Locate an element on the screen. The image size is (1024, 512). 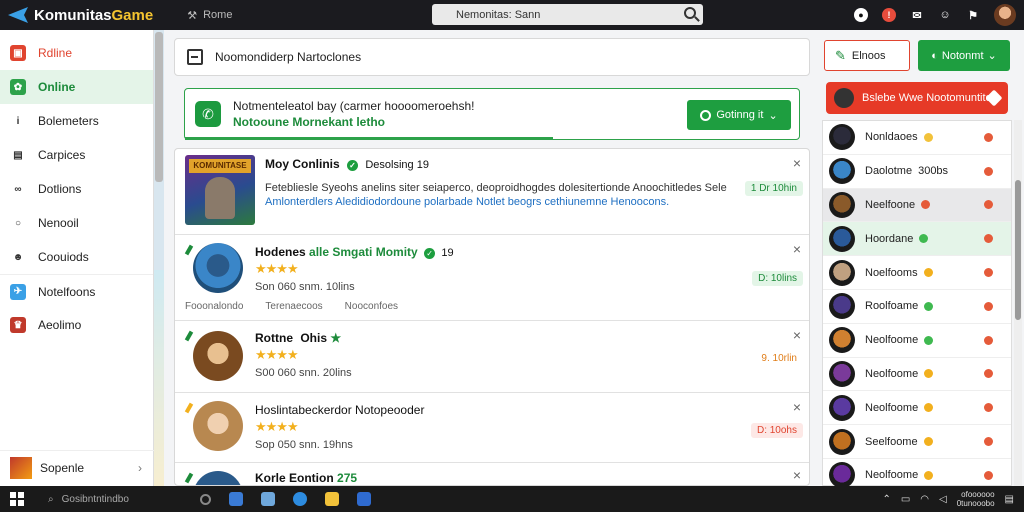
clock: ofoooooo 0tunooobo is located at coordinates (976, 499).